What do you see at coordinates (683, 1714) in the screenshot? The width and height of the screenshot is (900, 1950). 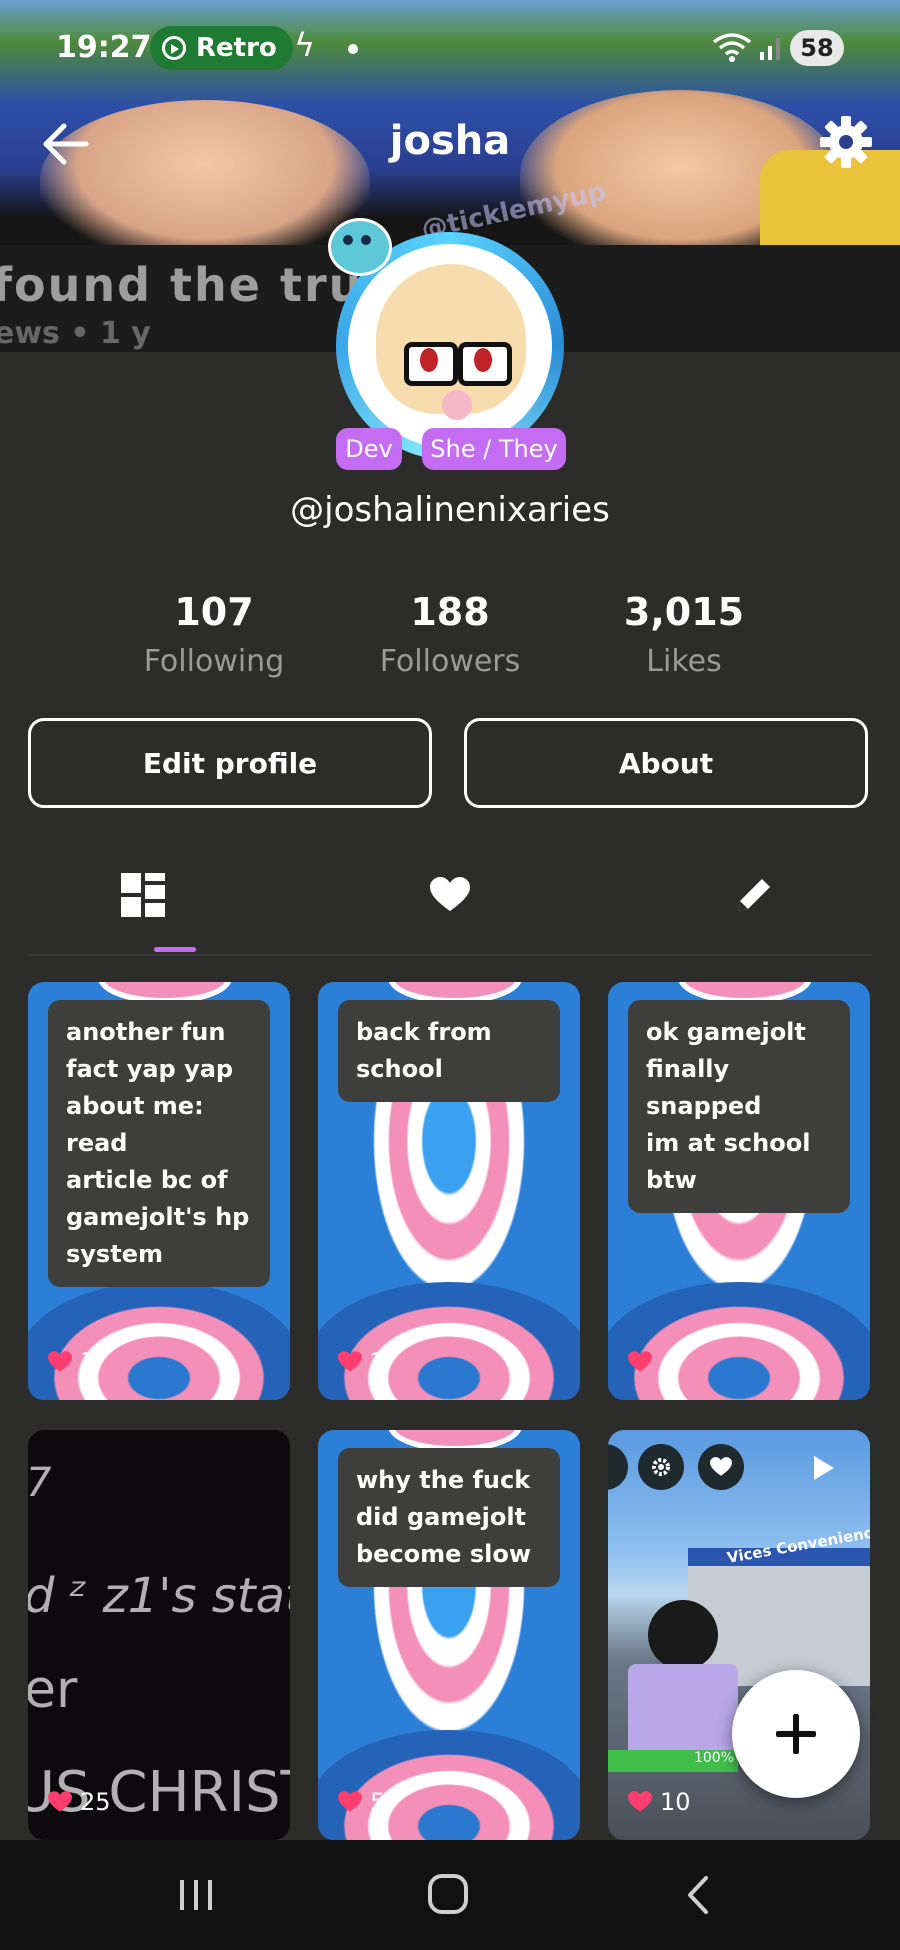 I see `character-body` at bounding box center [683, 1714].